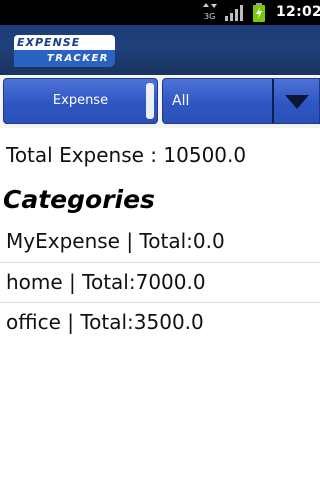 Image resolution: width=320 pixels, height=480 pixels. I want to click on expense-button-label: Expense, so click(80, 100).